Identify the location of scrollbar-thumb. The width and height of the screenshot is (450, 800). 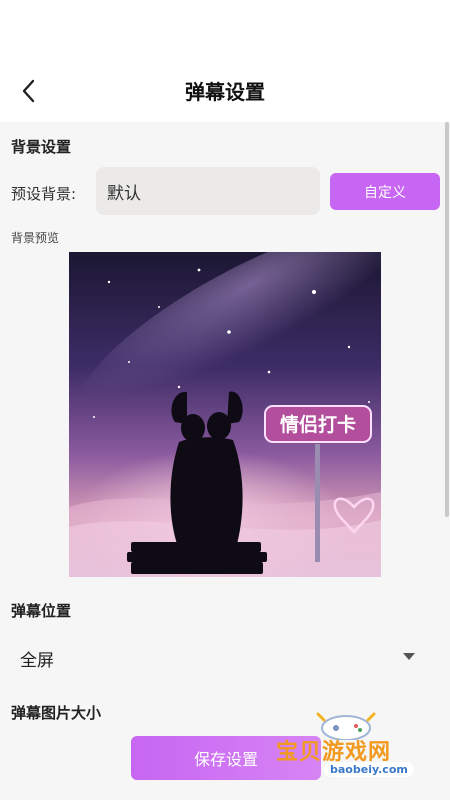
(447, 319).